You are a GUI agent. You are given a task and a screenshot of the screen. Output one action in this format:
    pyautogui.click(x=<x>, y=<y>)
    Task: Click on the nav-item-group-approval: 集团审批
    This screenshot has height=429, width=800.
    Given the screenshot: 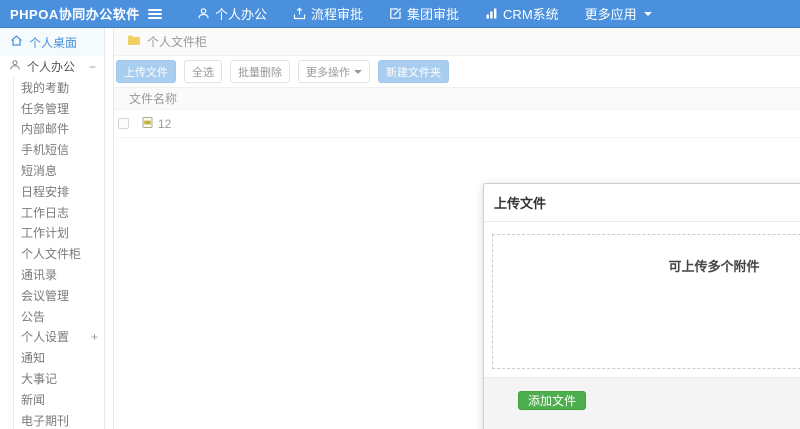 What is the action you would take?
    pyautogui.click(x=424, y=14)
    